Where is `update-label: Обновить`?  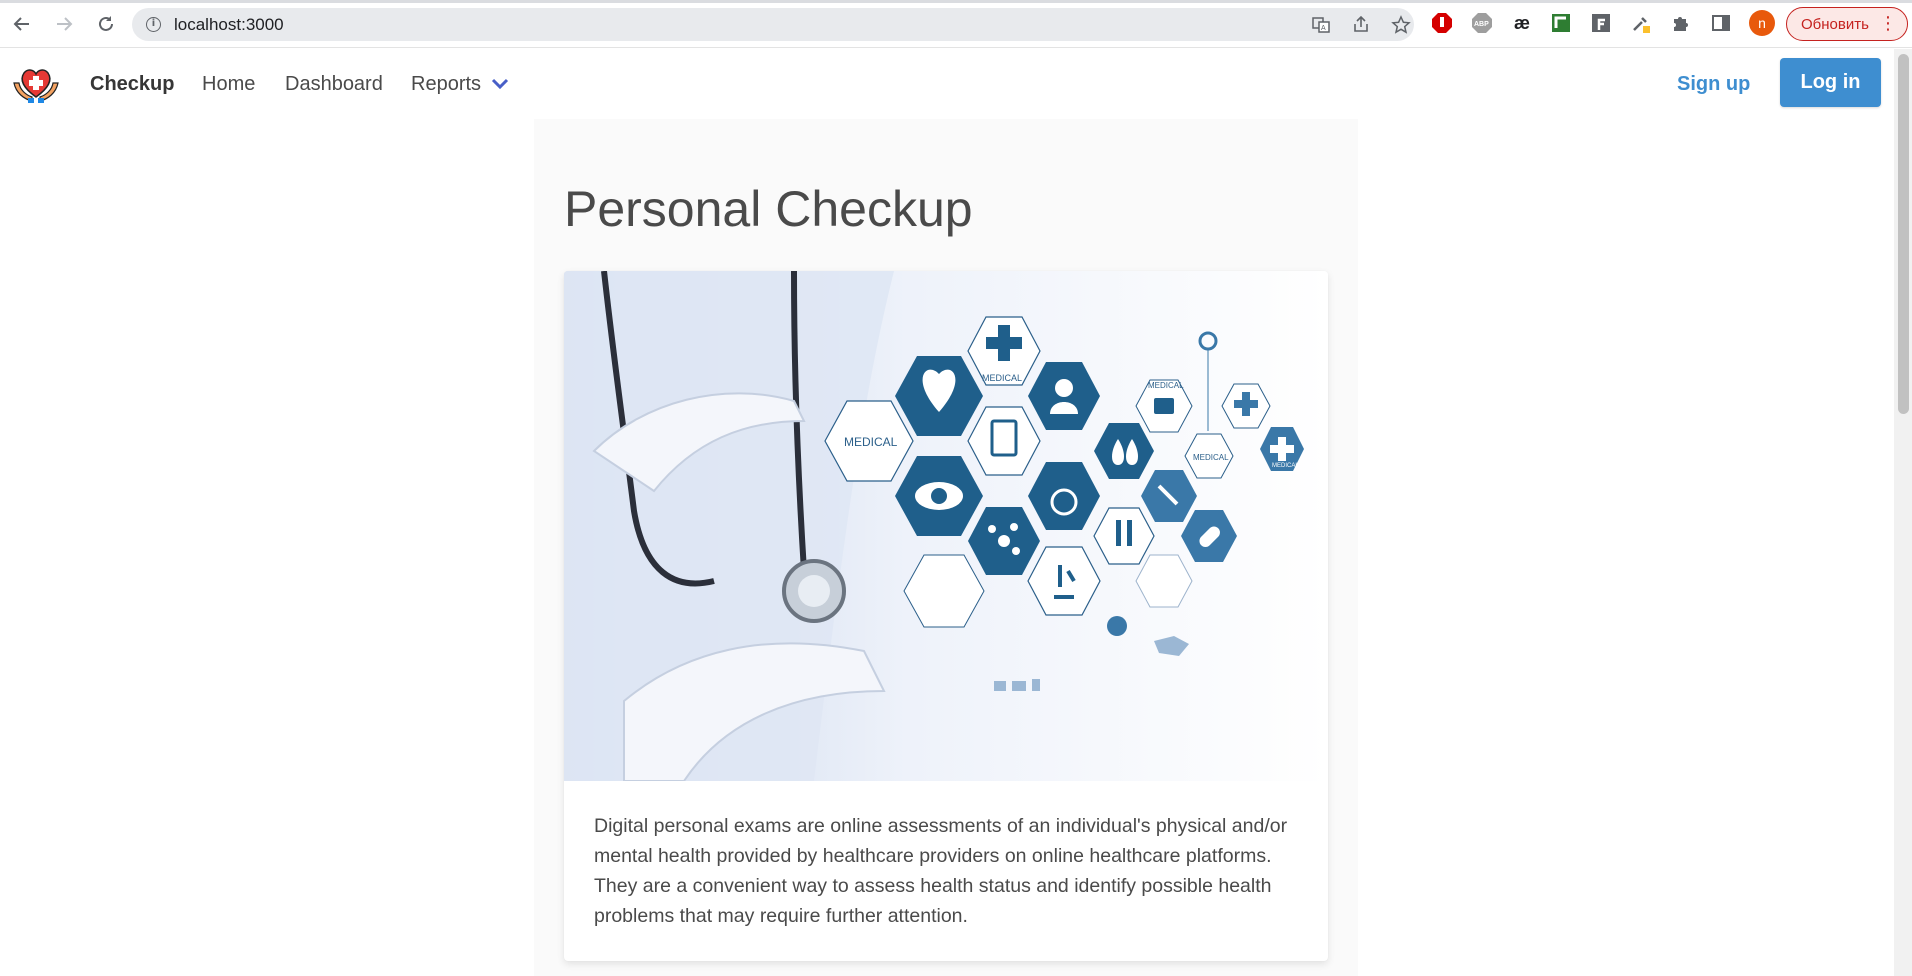 update-label: Обновить is located at coordinates (1835, 24).